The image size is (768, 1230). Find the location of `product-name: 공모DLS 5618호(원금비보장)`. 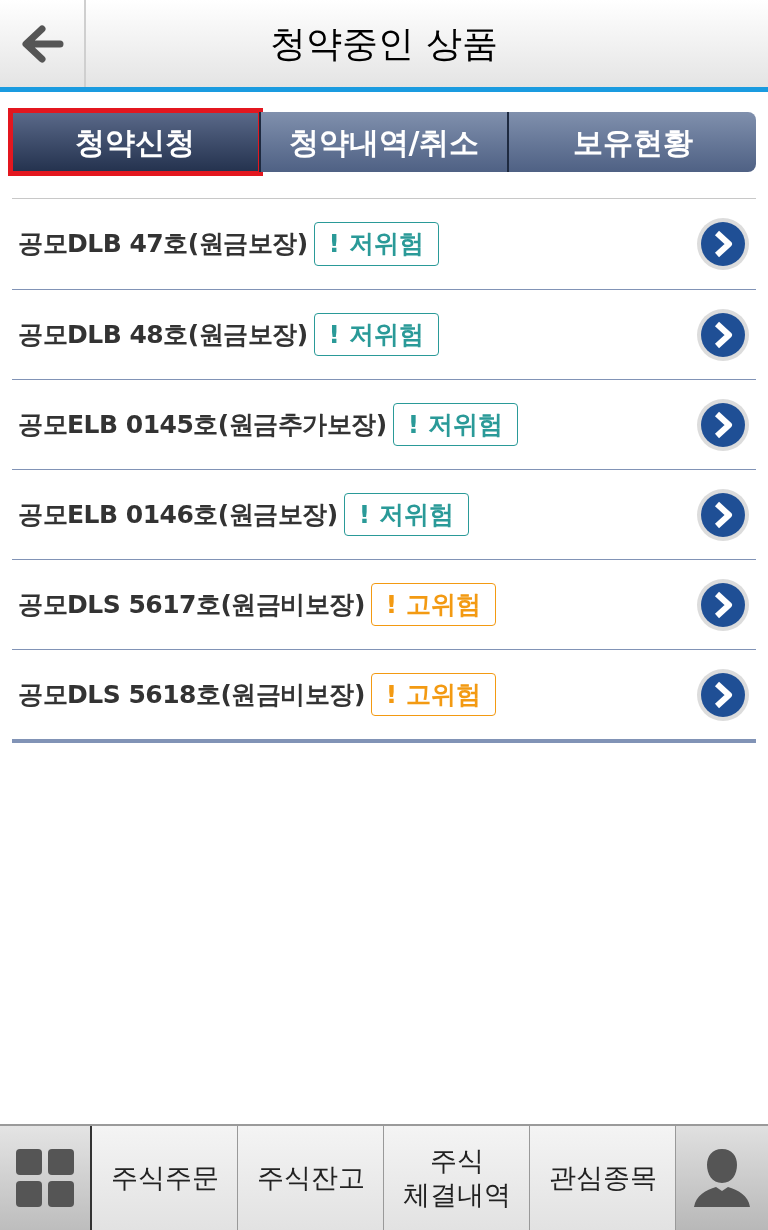

product-name: 공모DLS 5618호(원금비보장) is located at coordinates (191, 694).